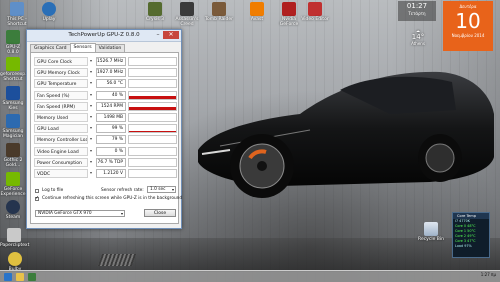 The width and height of the screenshot is (500, 282). What do you see at coordinates (61, 140) in the screenshot?
I see `sensor-label: Memory Controller Load` at bounding box center [61, 140].